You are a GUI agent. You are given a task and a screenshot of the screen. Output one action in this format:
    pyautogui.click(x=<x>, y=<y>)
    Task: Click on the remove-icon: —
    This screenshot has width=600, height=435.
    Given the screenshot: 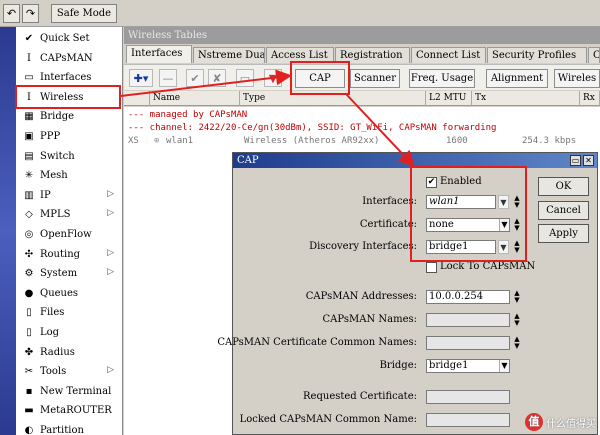 What is the action you would take?
    pyautogui.click(x=168, y=78)
    